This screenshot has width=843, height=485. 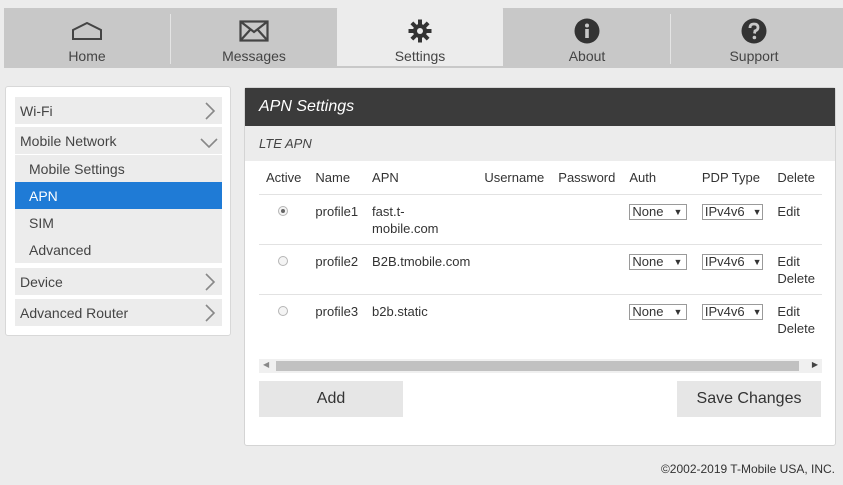 What do you see at coordinates (400, 311) in the screenshot?
I see `apn-value: b2b.static` at bounding box center [400, 311].